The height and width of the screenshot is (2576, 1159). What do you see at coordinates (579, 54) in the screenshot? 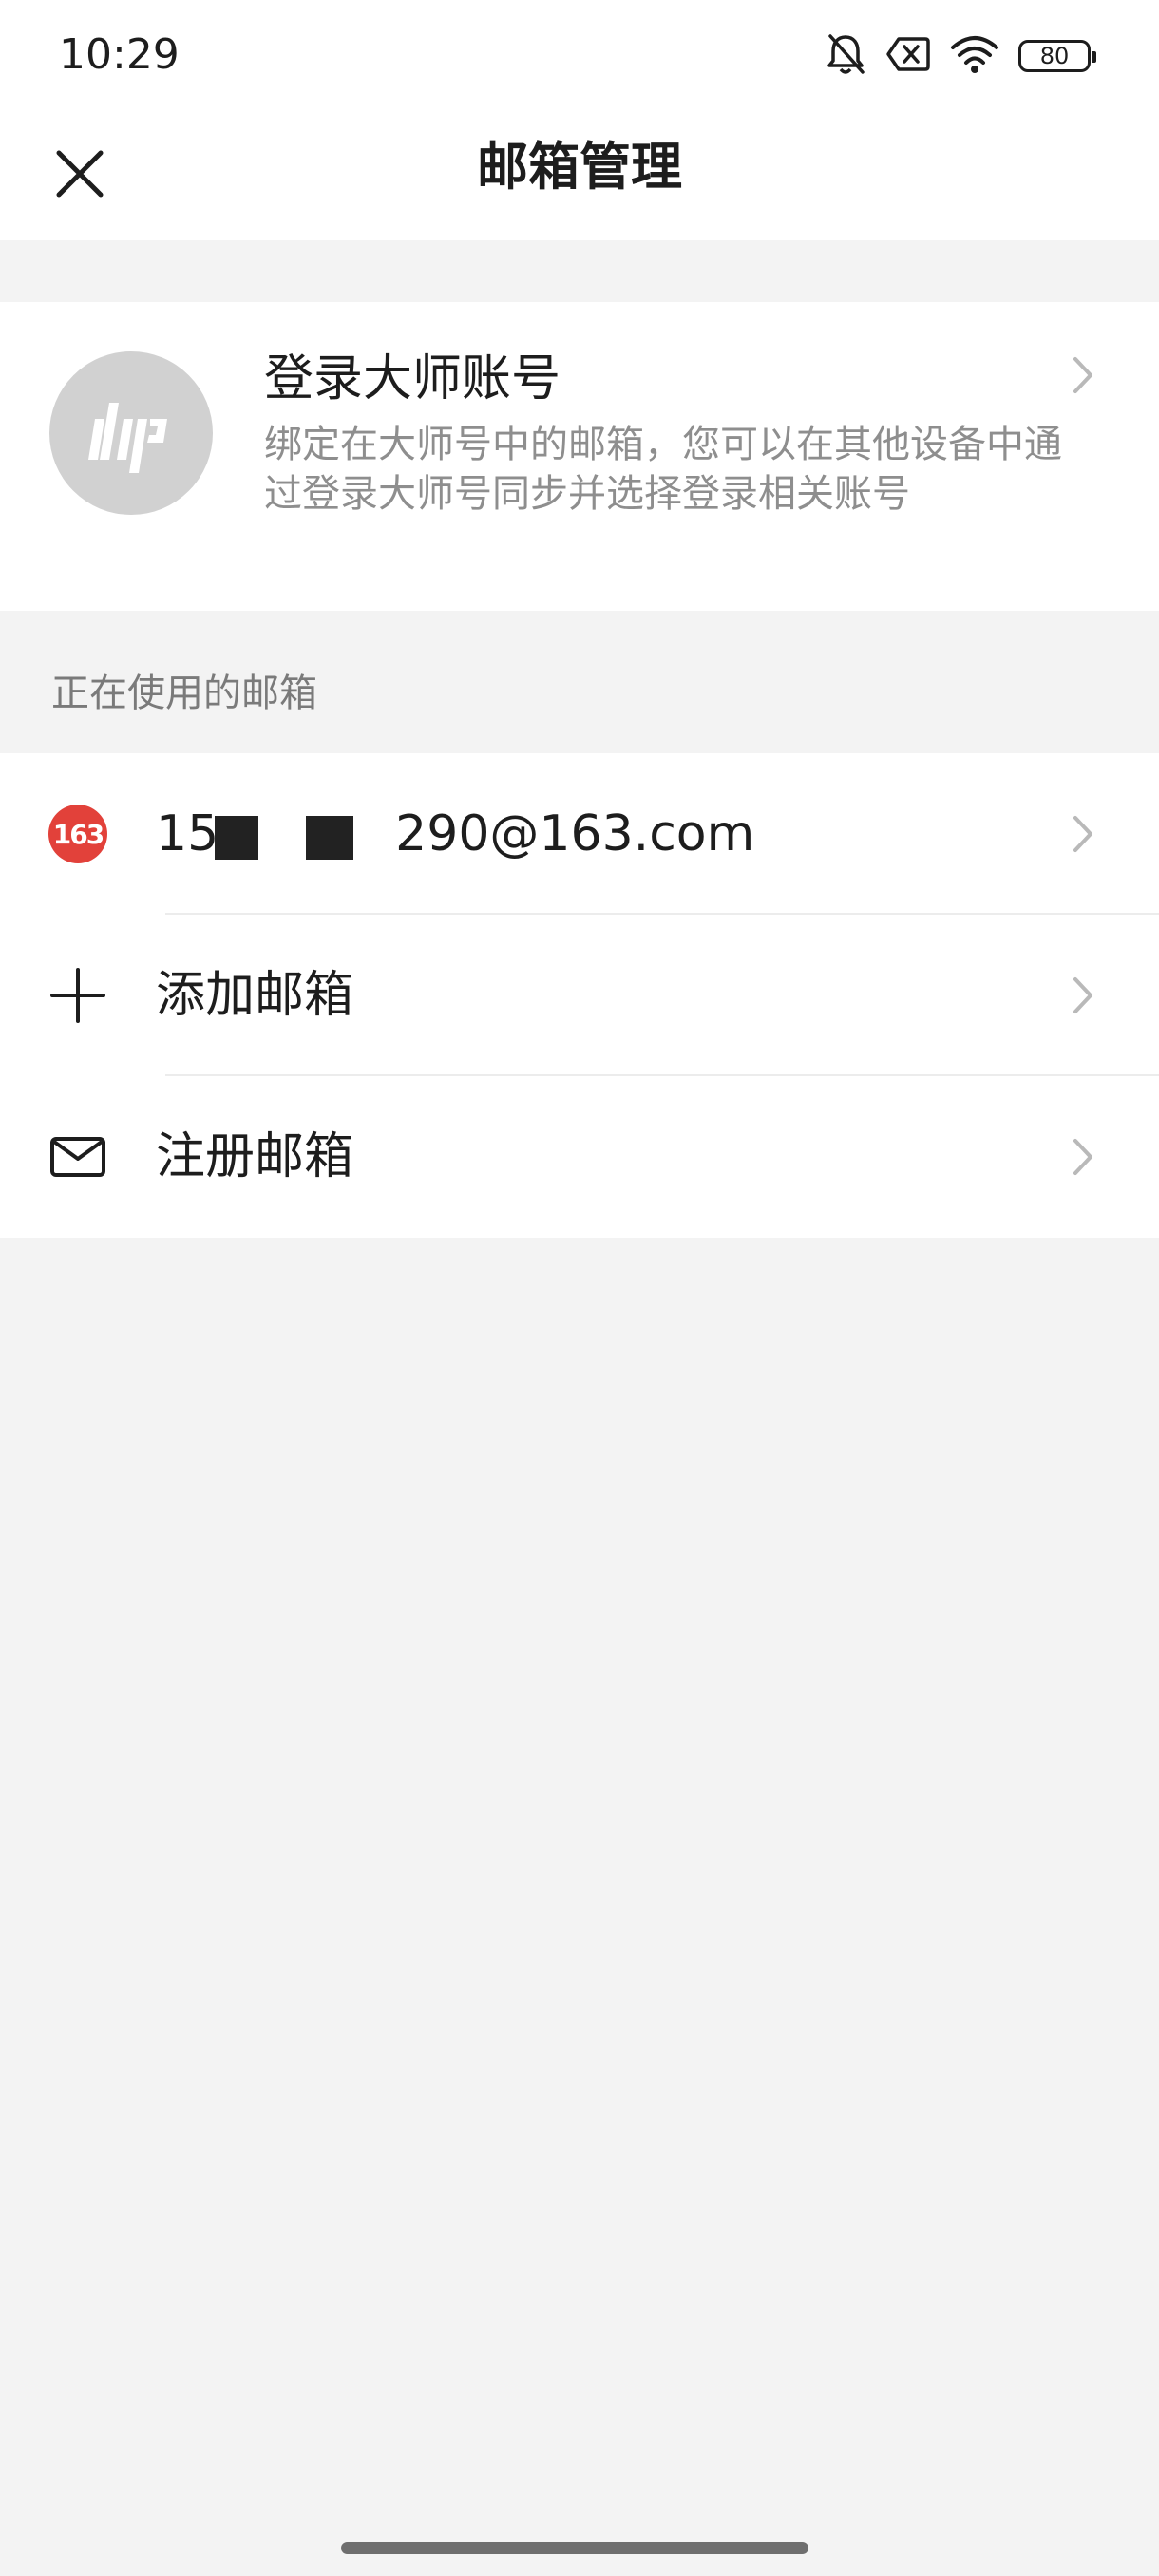
I see `status-bar: 10:29 80` at bounding box center [579, 54].